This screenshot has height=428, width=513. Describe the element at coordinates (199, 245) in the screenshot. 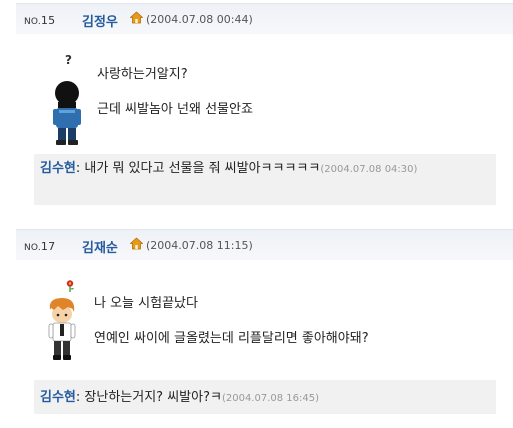

I see `post-date: (2004.07.08 11:15)` at that location.